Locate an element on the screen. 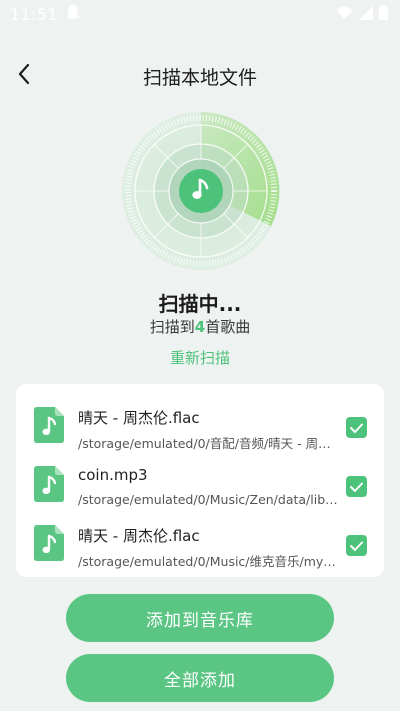 This screenshot has width=400, height=711. header: 扫描本地文件 is located at coordinates (200, 76).